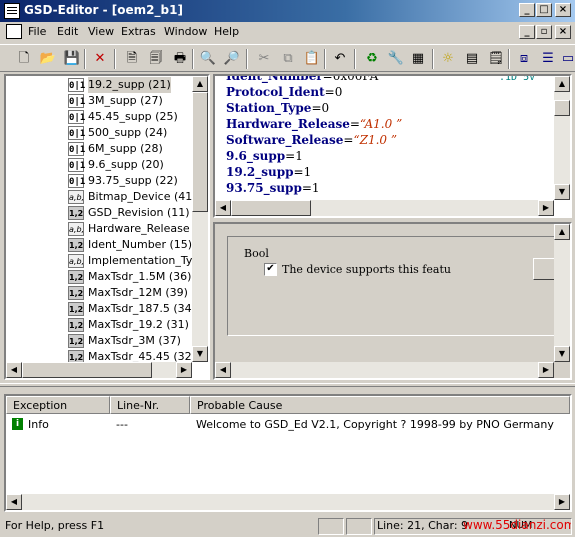 This screenshot has width=575, height=537. I want to click on open-folder-icon: 📂, so click(48, 59).